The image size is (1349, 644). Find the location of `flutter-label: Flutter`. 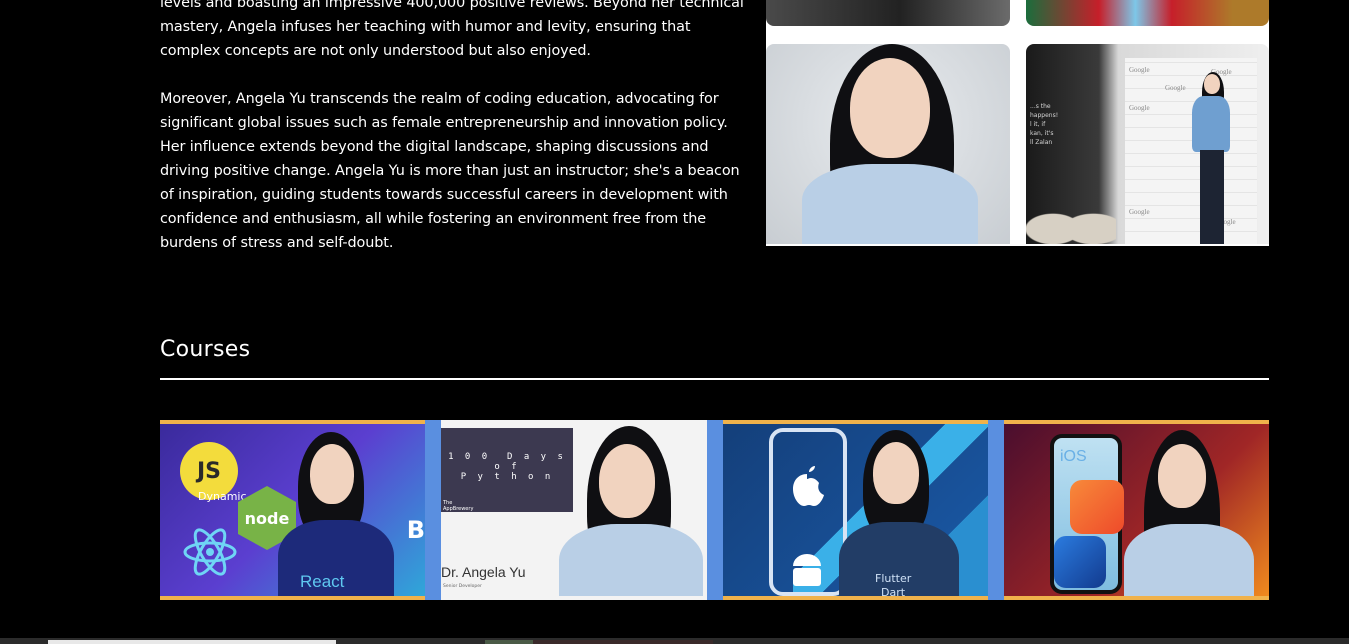

flutter-label: Flutter is located at coordinates (893, 578).